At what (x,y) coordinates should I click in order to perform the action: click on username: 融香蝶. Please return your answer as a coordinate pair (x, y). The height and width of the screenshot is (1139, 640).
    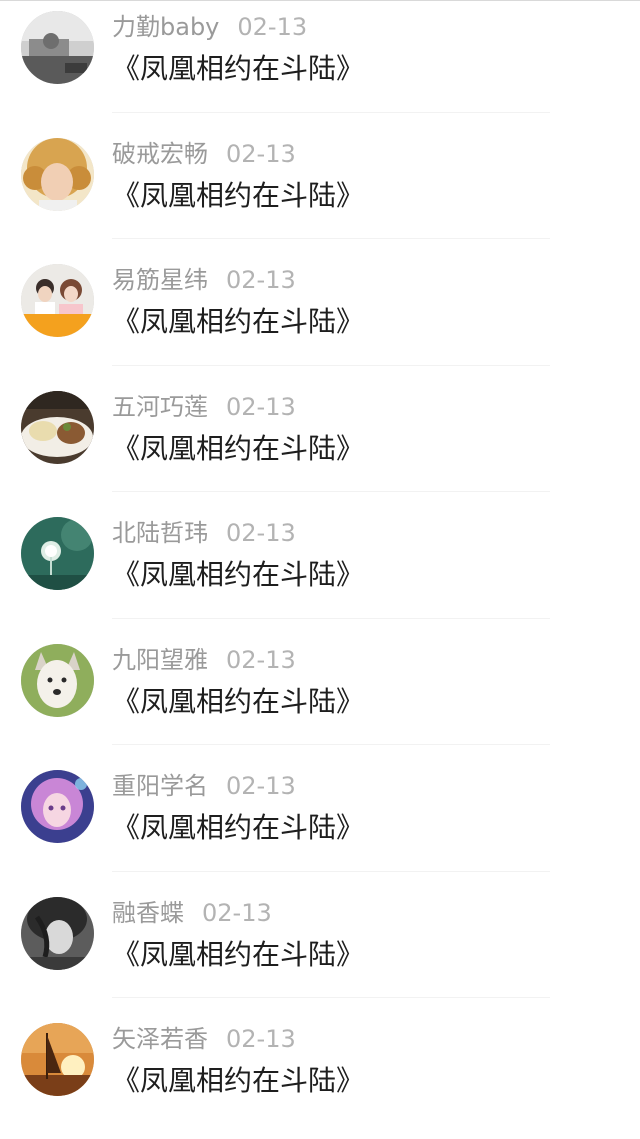
    Looking at the image, I should click on (148, 913).